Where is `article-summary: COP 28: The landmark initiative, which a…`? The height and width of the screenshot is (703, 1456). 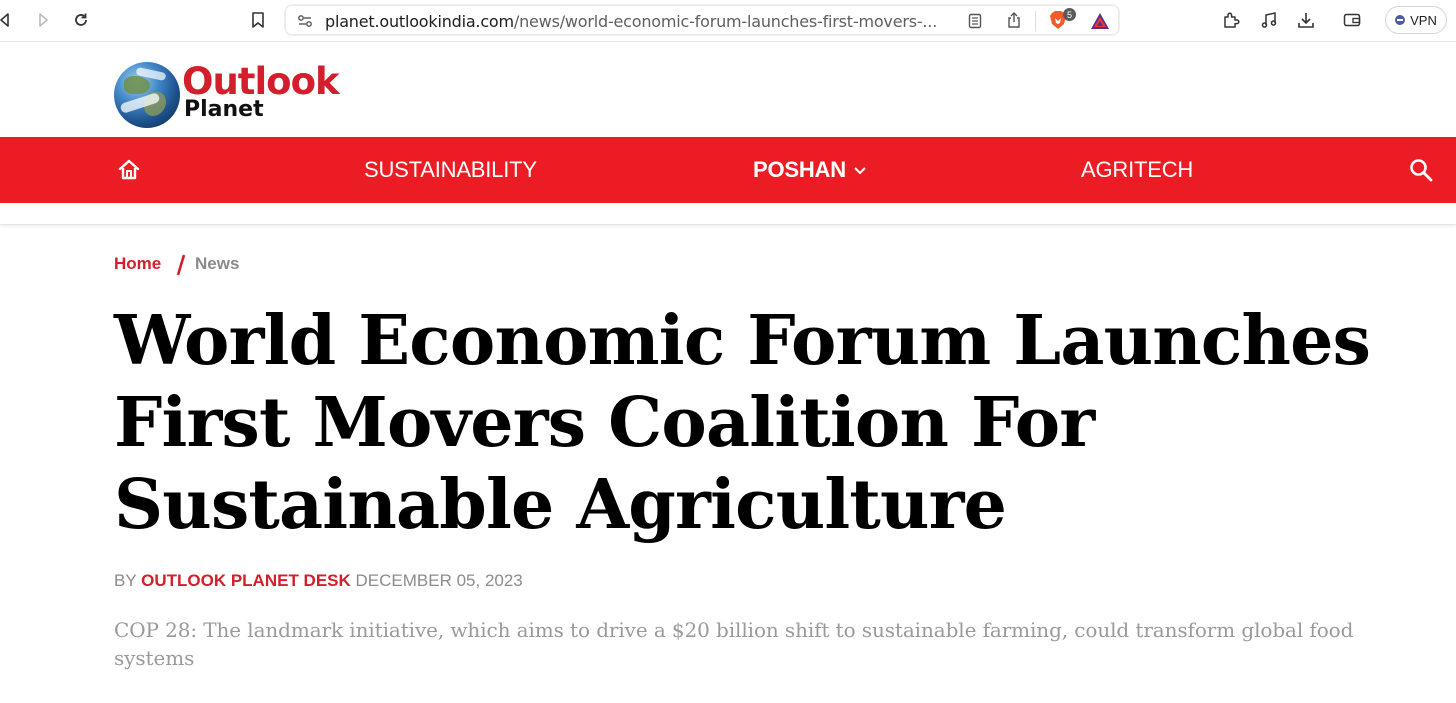 article-summary: COP 28: The landmark initiative, which a… is located at coordinates (734, 644).